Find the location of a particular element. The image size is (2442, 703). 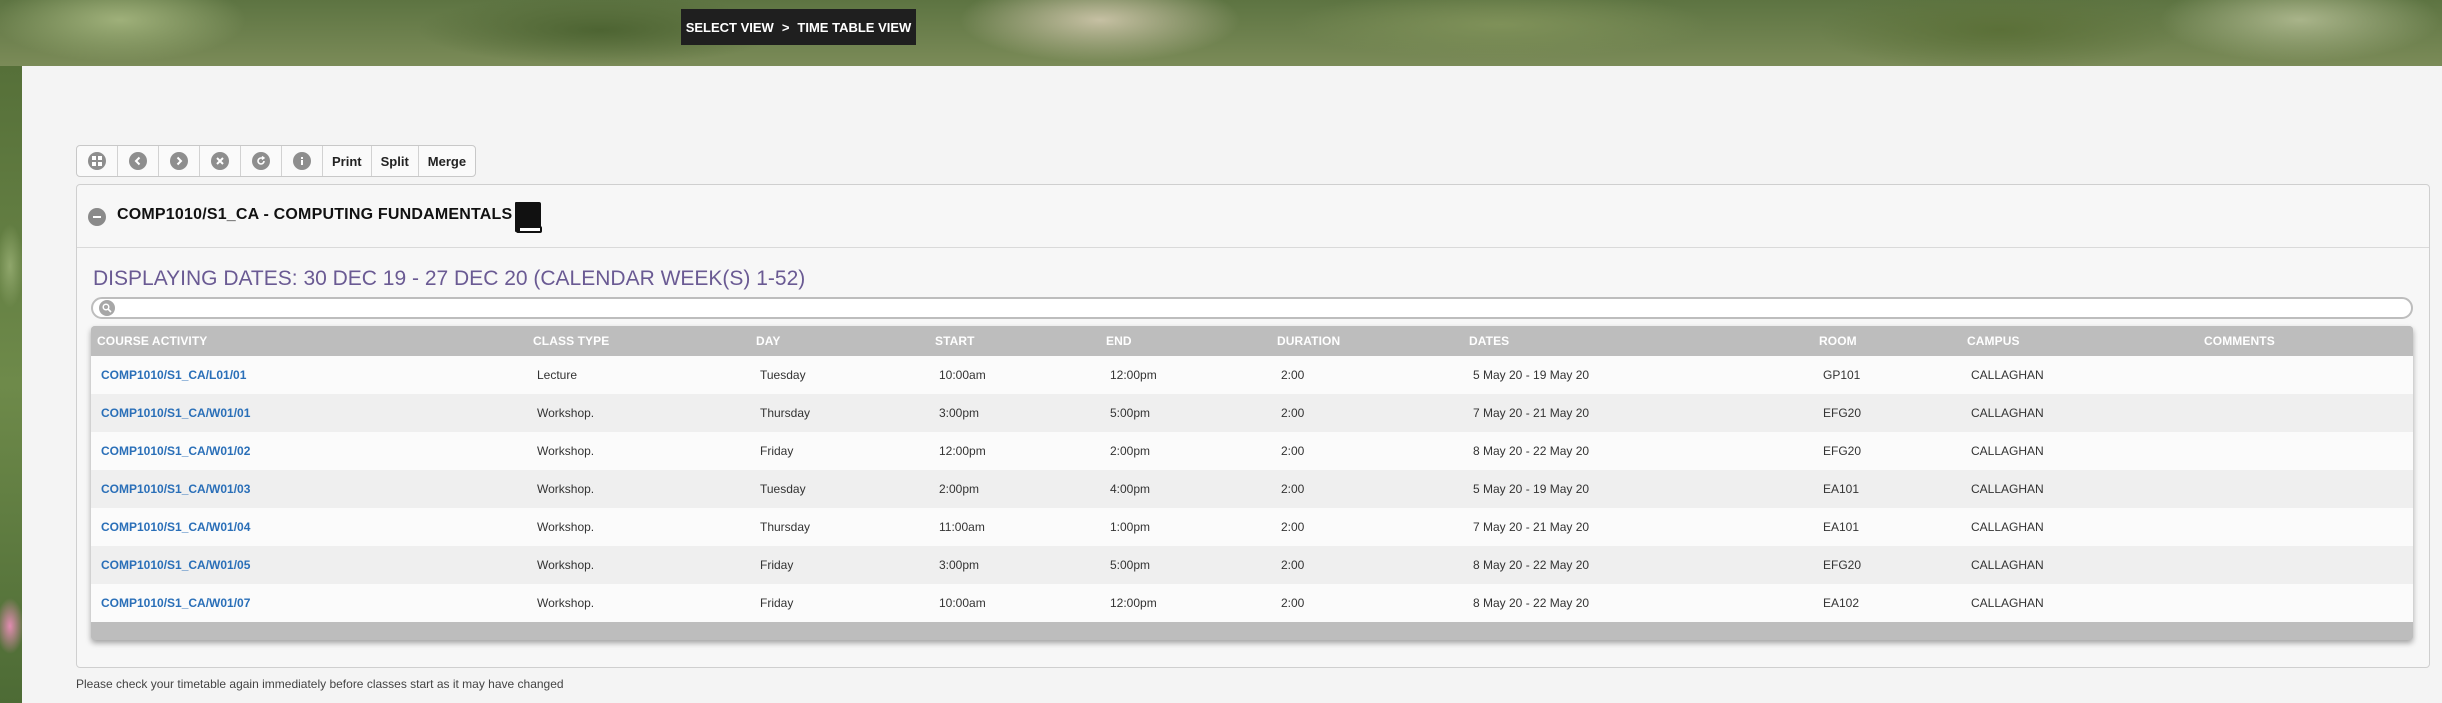

column-header: CLASS TYPE is located at coordinates (571, 341).